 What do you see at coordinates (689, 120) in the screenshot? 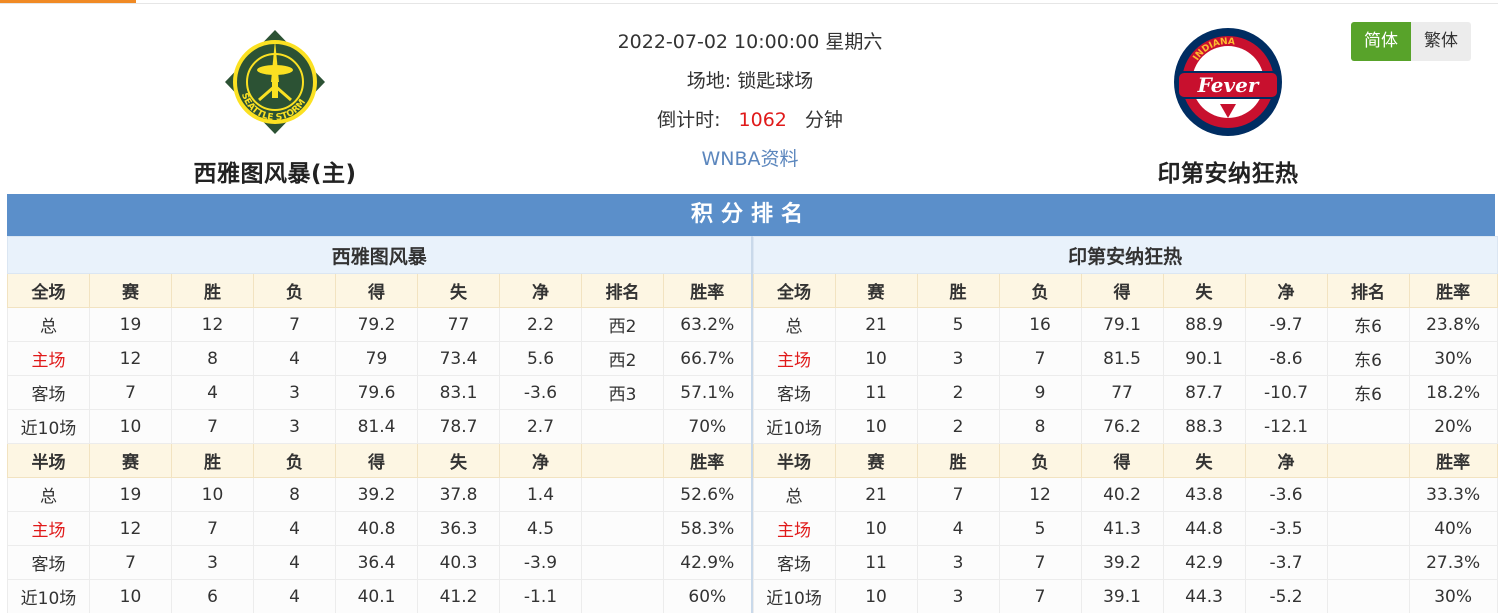
I see `countdown-label: 倒计时:` at bounding box center [689, 120].